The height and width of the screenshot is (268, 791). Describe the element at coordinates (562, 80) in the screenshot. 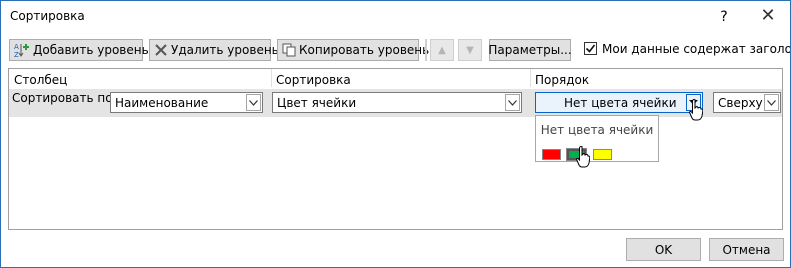

I see `column-header-order: Порядок` at that location.